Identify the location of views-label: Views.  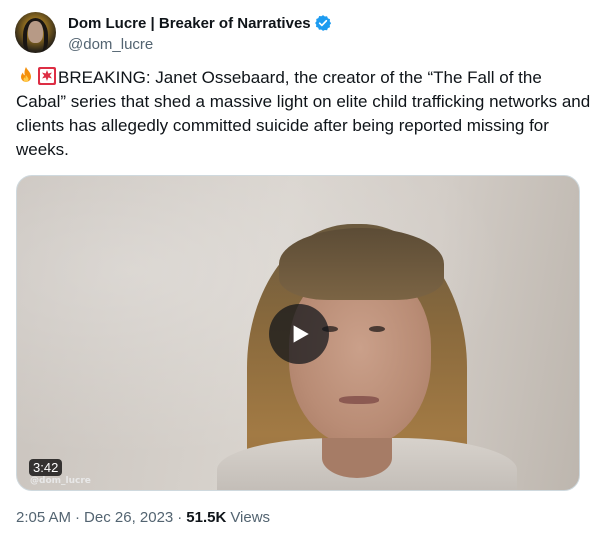
(250, 517).